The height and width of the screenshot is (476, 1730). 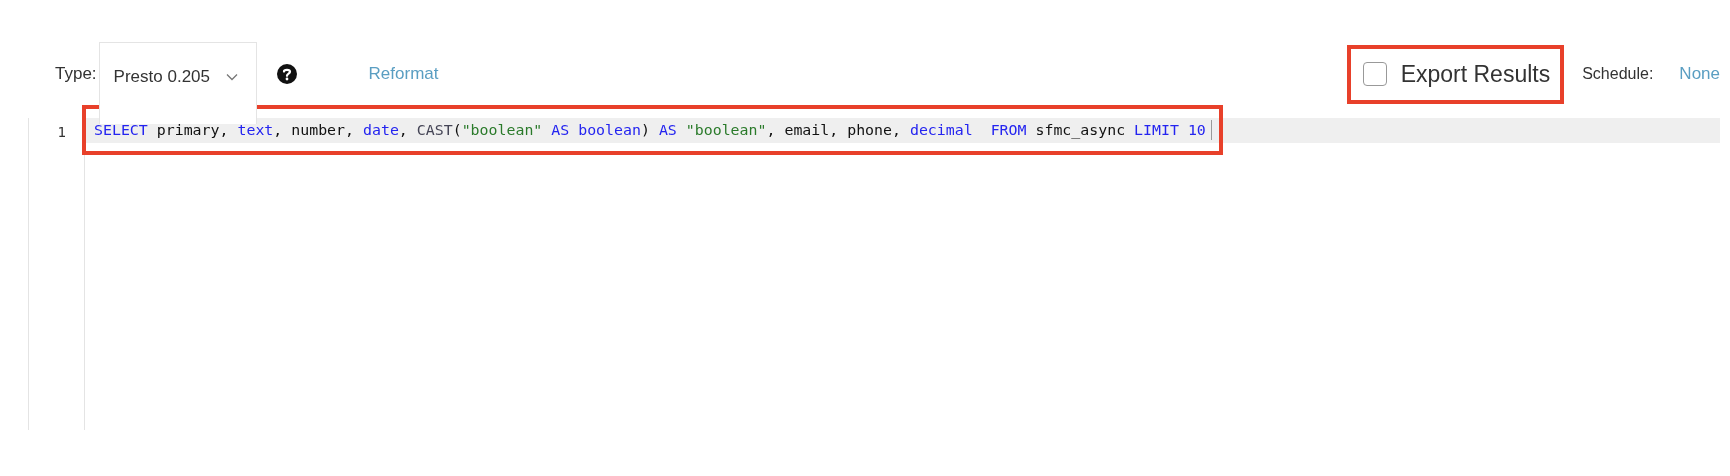 What do you see at coordinates (76, 74) in the screenshot?
I see `type-label: Type:` at bounding box center [76, 74].